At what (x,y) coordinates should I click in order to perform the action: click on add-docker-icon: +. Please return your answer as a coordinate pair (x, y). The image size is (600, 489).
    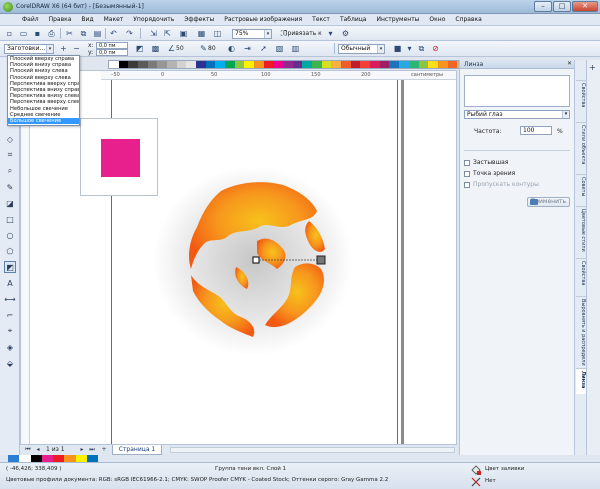
    Looking at the image, I should click on (592, 67).